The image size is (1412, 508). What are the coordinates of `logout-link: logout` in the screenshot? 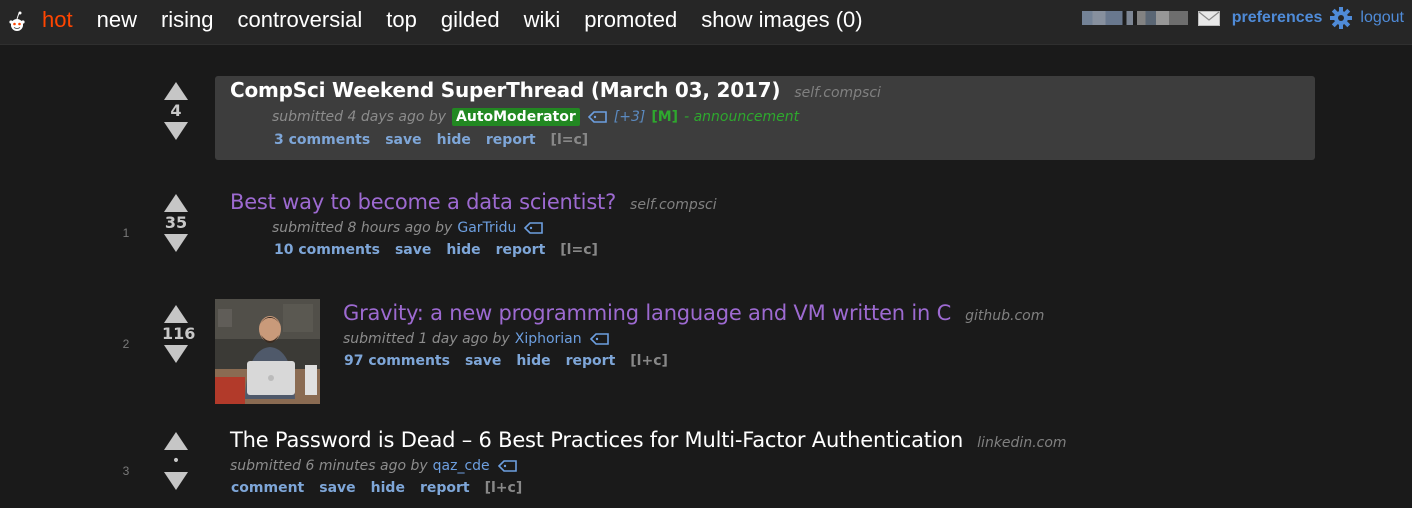 It's located at (1382, 18).